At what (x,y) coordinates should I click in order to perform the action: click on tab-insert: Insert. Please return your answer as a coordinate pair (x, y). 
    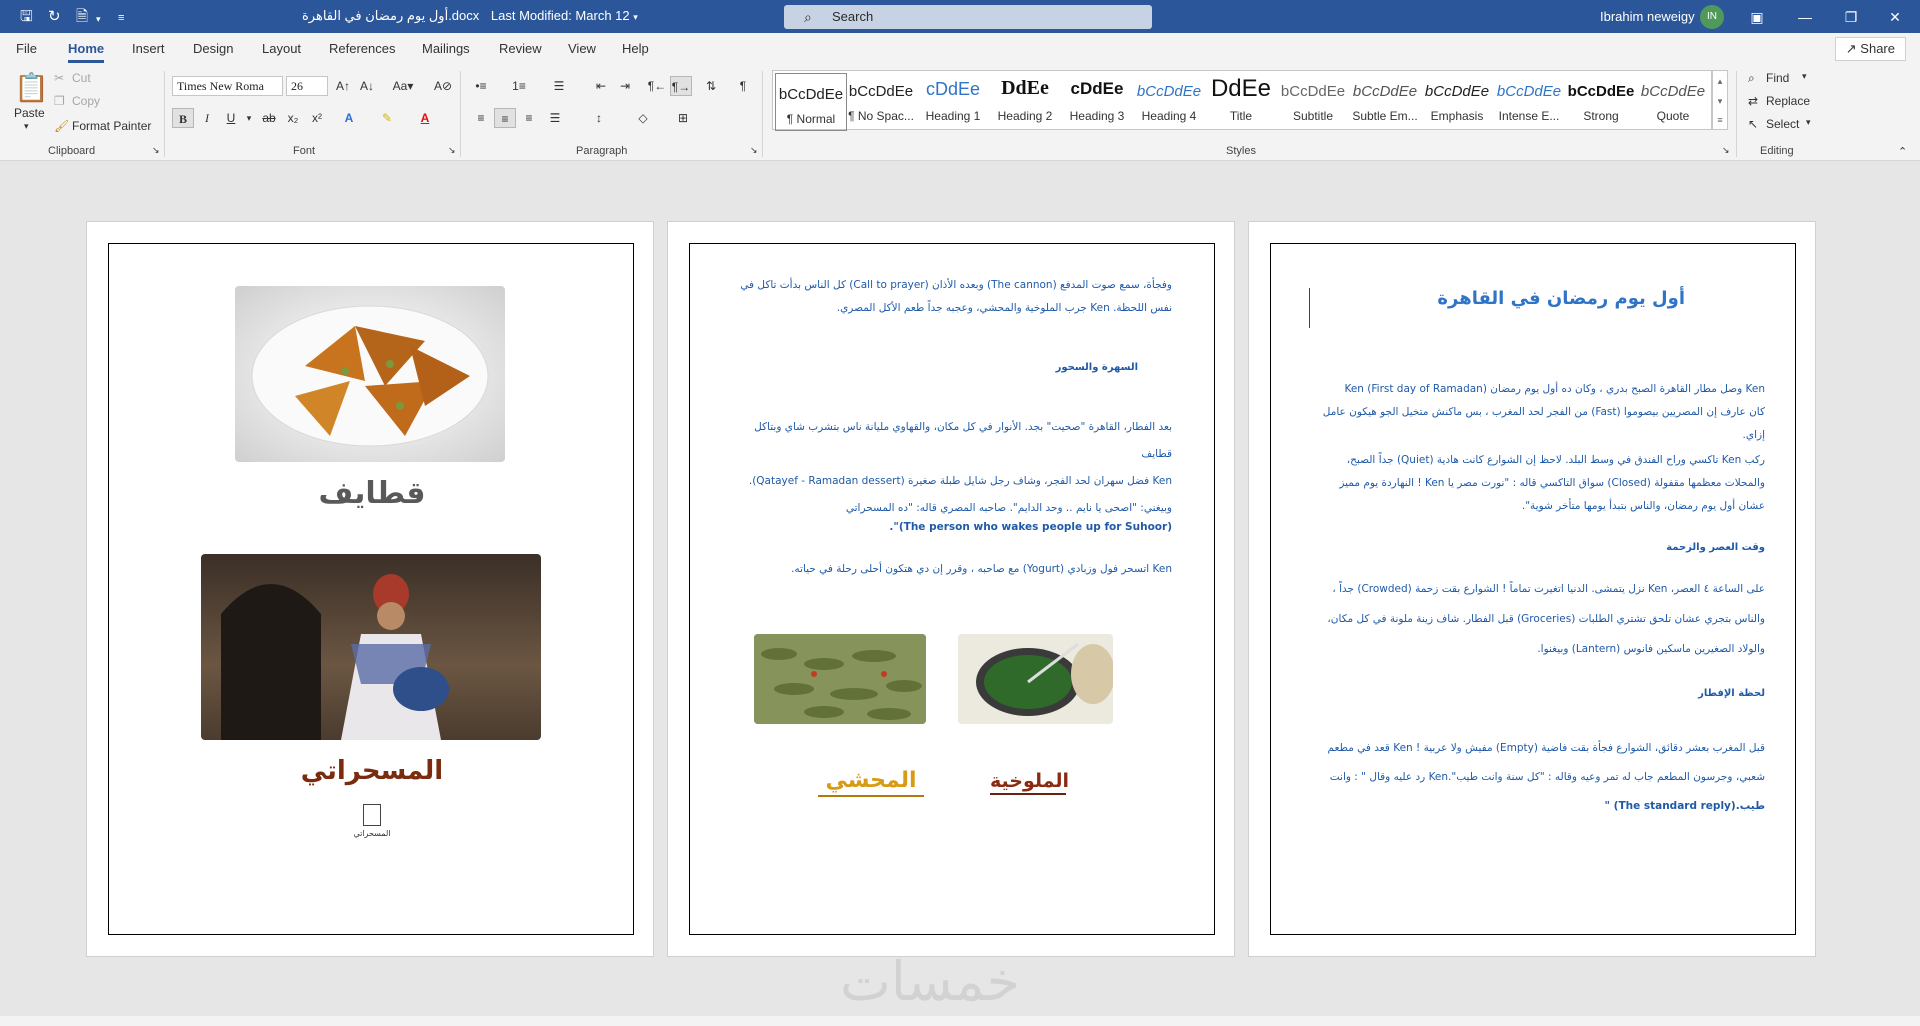
    Looking at the image, I should click on (148, 48).